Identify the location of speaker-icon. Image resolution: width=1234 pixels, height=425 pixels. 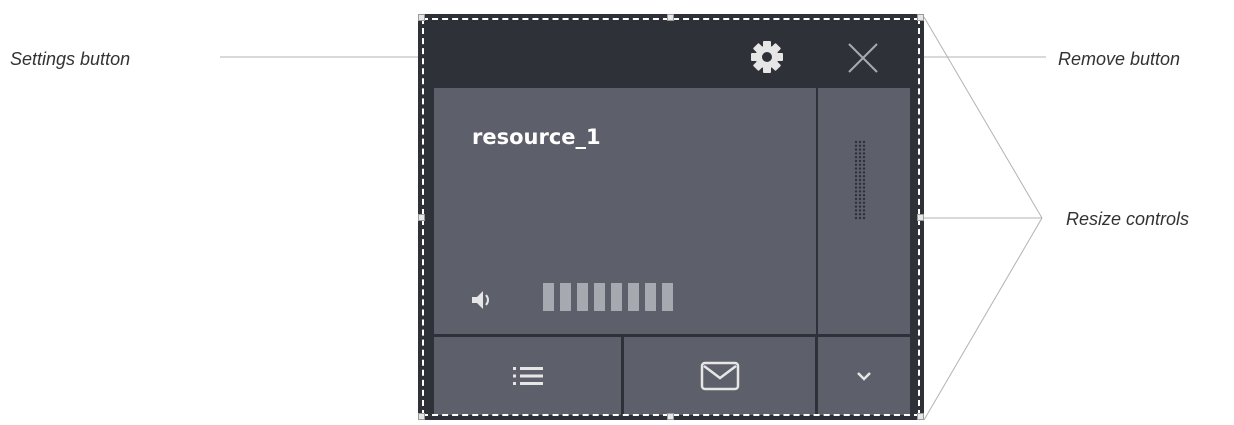
(482, 300).